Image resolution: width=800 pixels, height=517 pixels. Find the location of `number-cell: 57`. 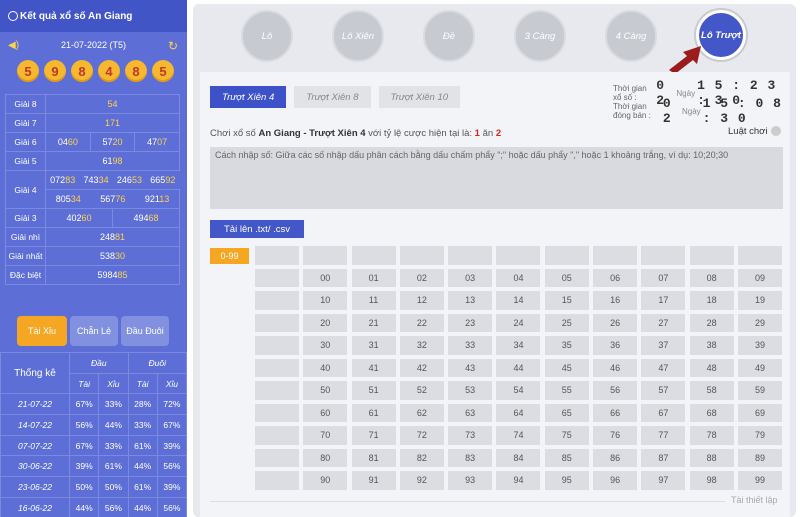

number-cell: 57 is located at coordinates (663, 390).